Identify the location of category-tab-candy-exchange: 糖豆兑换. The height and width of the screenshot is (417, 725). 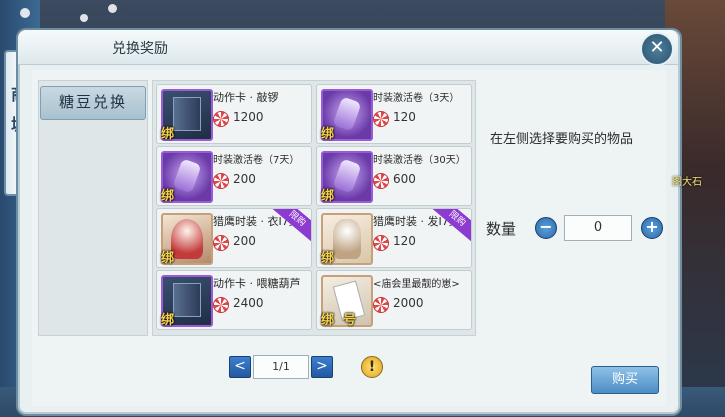
(93, 103).